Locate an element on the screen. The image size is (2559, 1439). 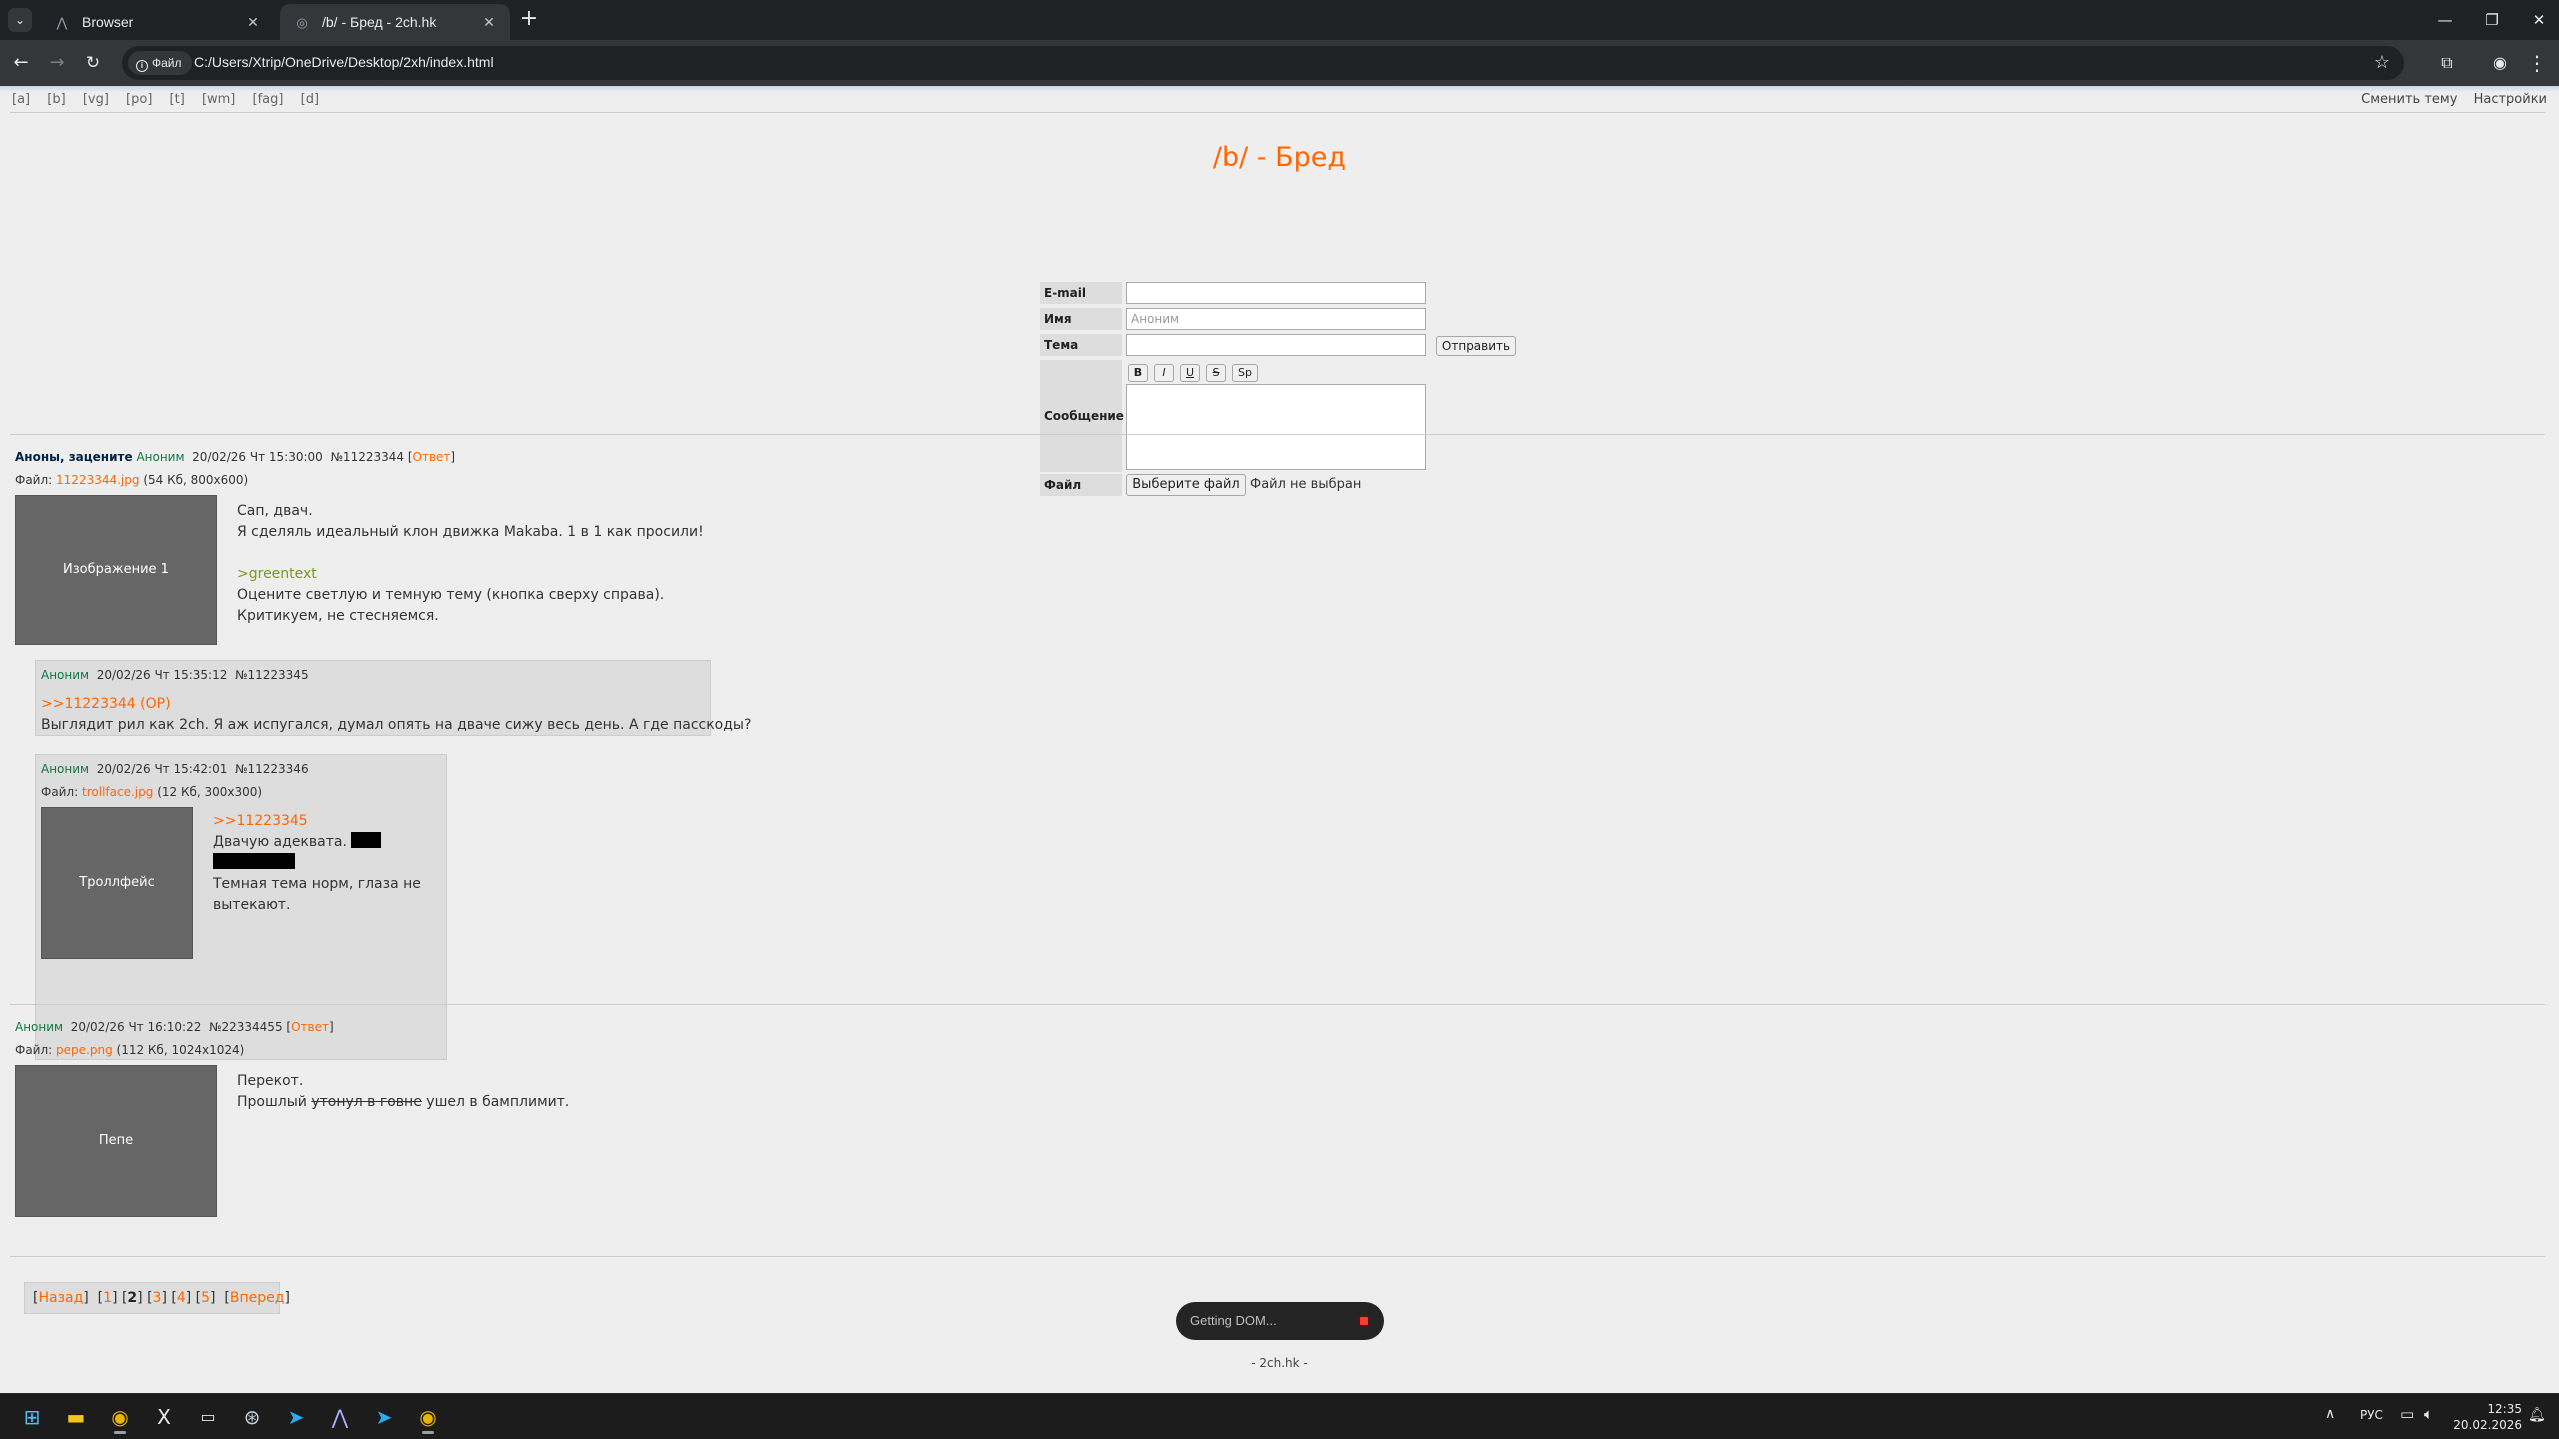
reply-header: Аноним 20/02/26 Чт 15:35:12 №11223345 is located at coordinates (175, 675).